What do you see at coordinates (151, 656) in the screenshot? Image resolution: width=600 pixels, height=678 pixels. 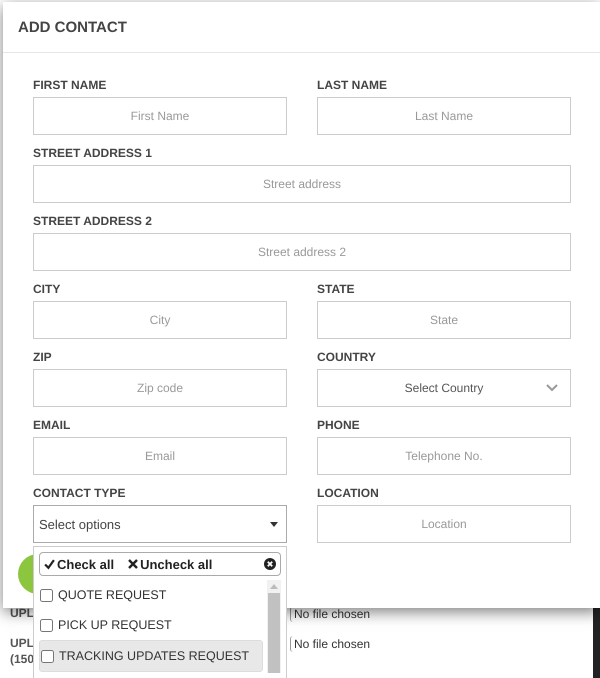 I see `option-item: TRACKING UPDATES REQUEST` at bounding box center [151, 656].